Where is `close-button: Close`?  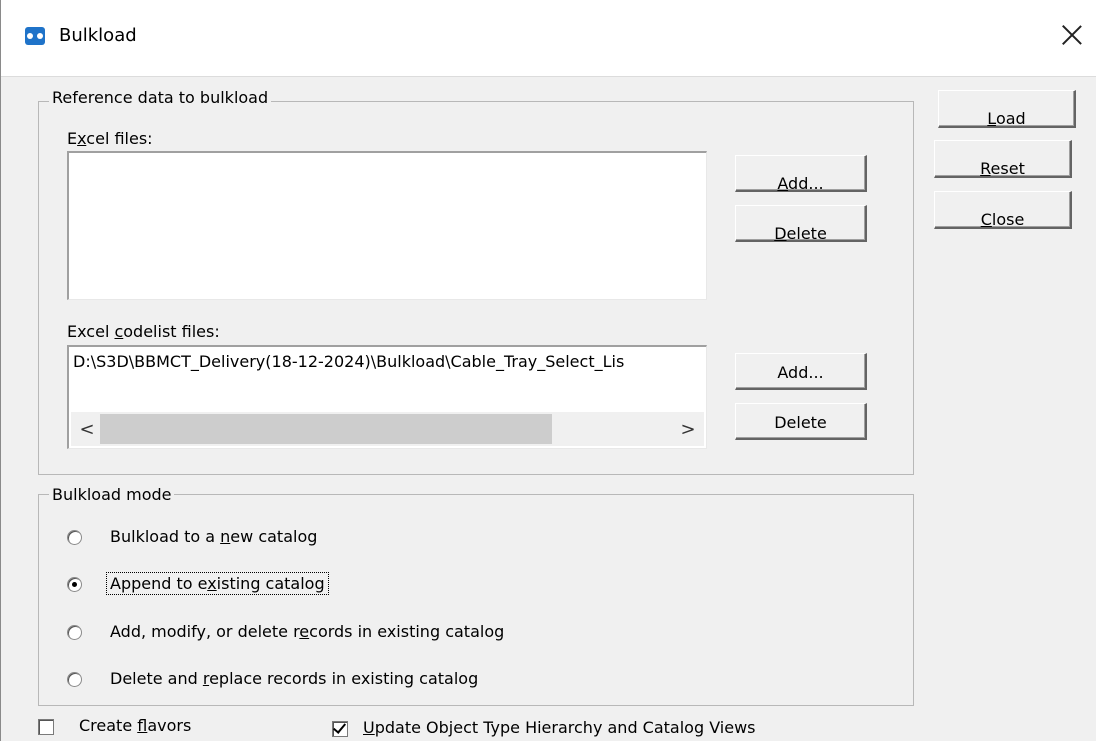 close-button: Close is located at coordinates (1003, 210).